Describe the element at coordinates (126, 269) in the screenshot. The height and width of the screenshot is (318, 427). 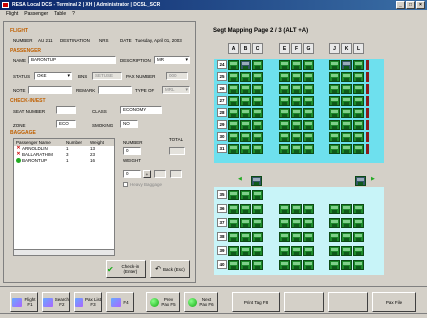
I see `checkin-button: ✔ Check-in (Enter)` at that location.